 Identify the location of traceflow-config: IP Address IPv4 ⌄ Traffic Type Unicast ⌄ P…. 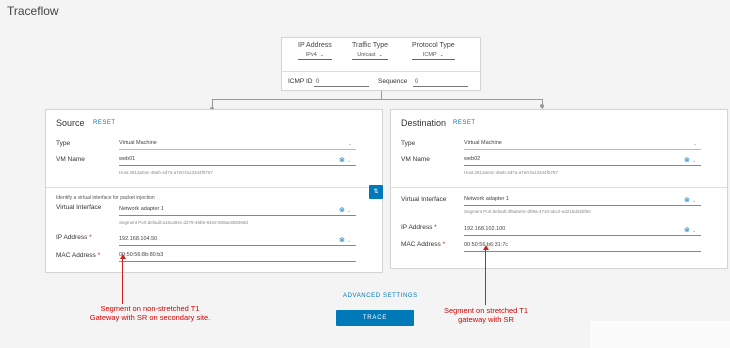
(381, 64).